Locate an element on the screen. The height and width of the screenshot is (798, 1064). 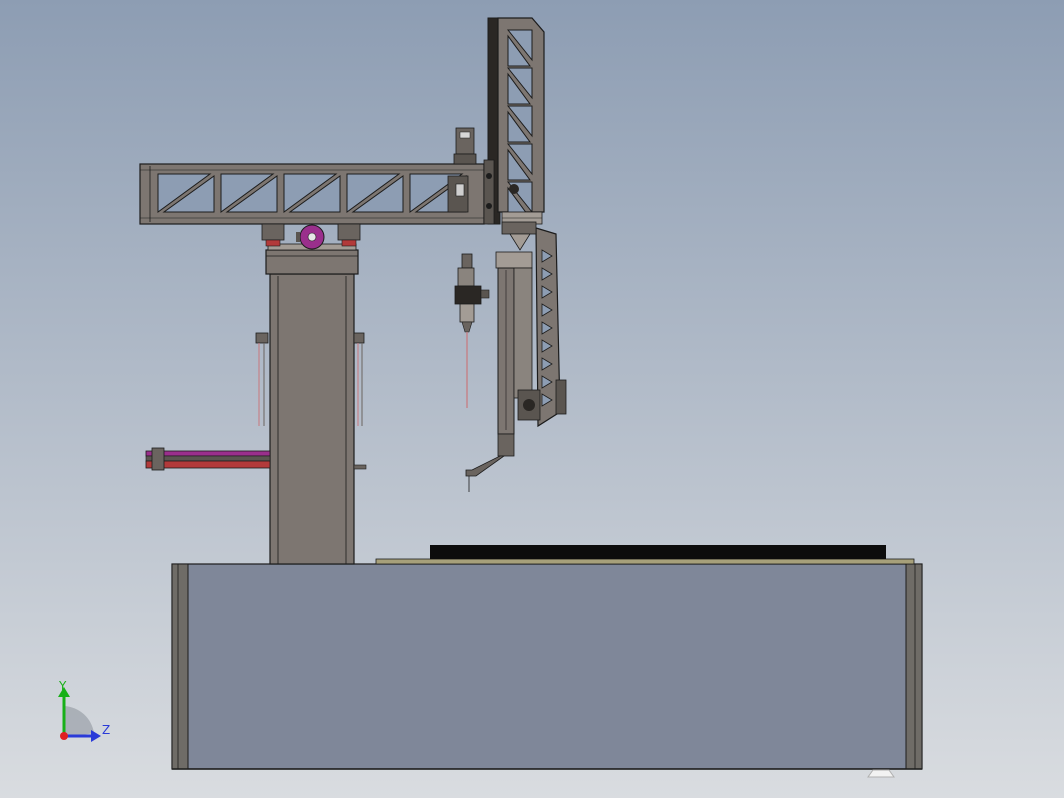
leveling-foot is located at coordinates (881, 773).